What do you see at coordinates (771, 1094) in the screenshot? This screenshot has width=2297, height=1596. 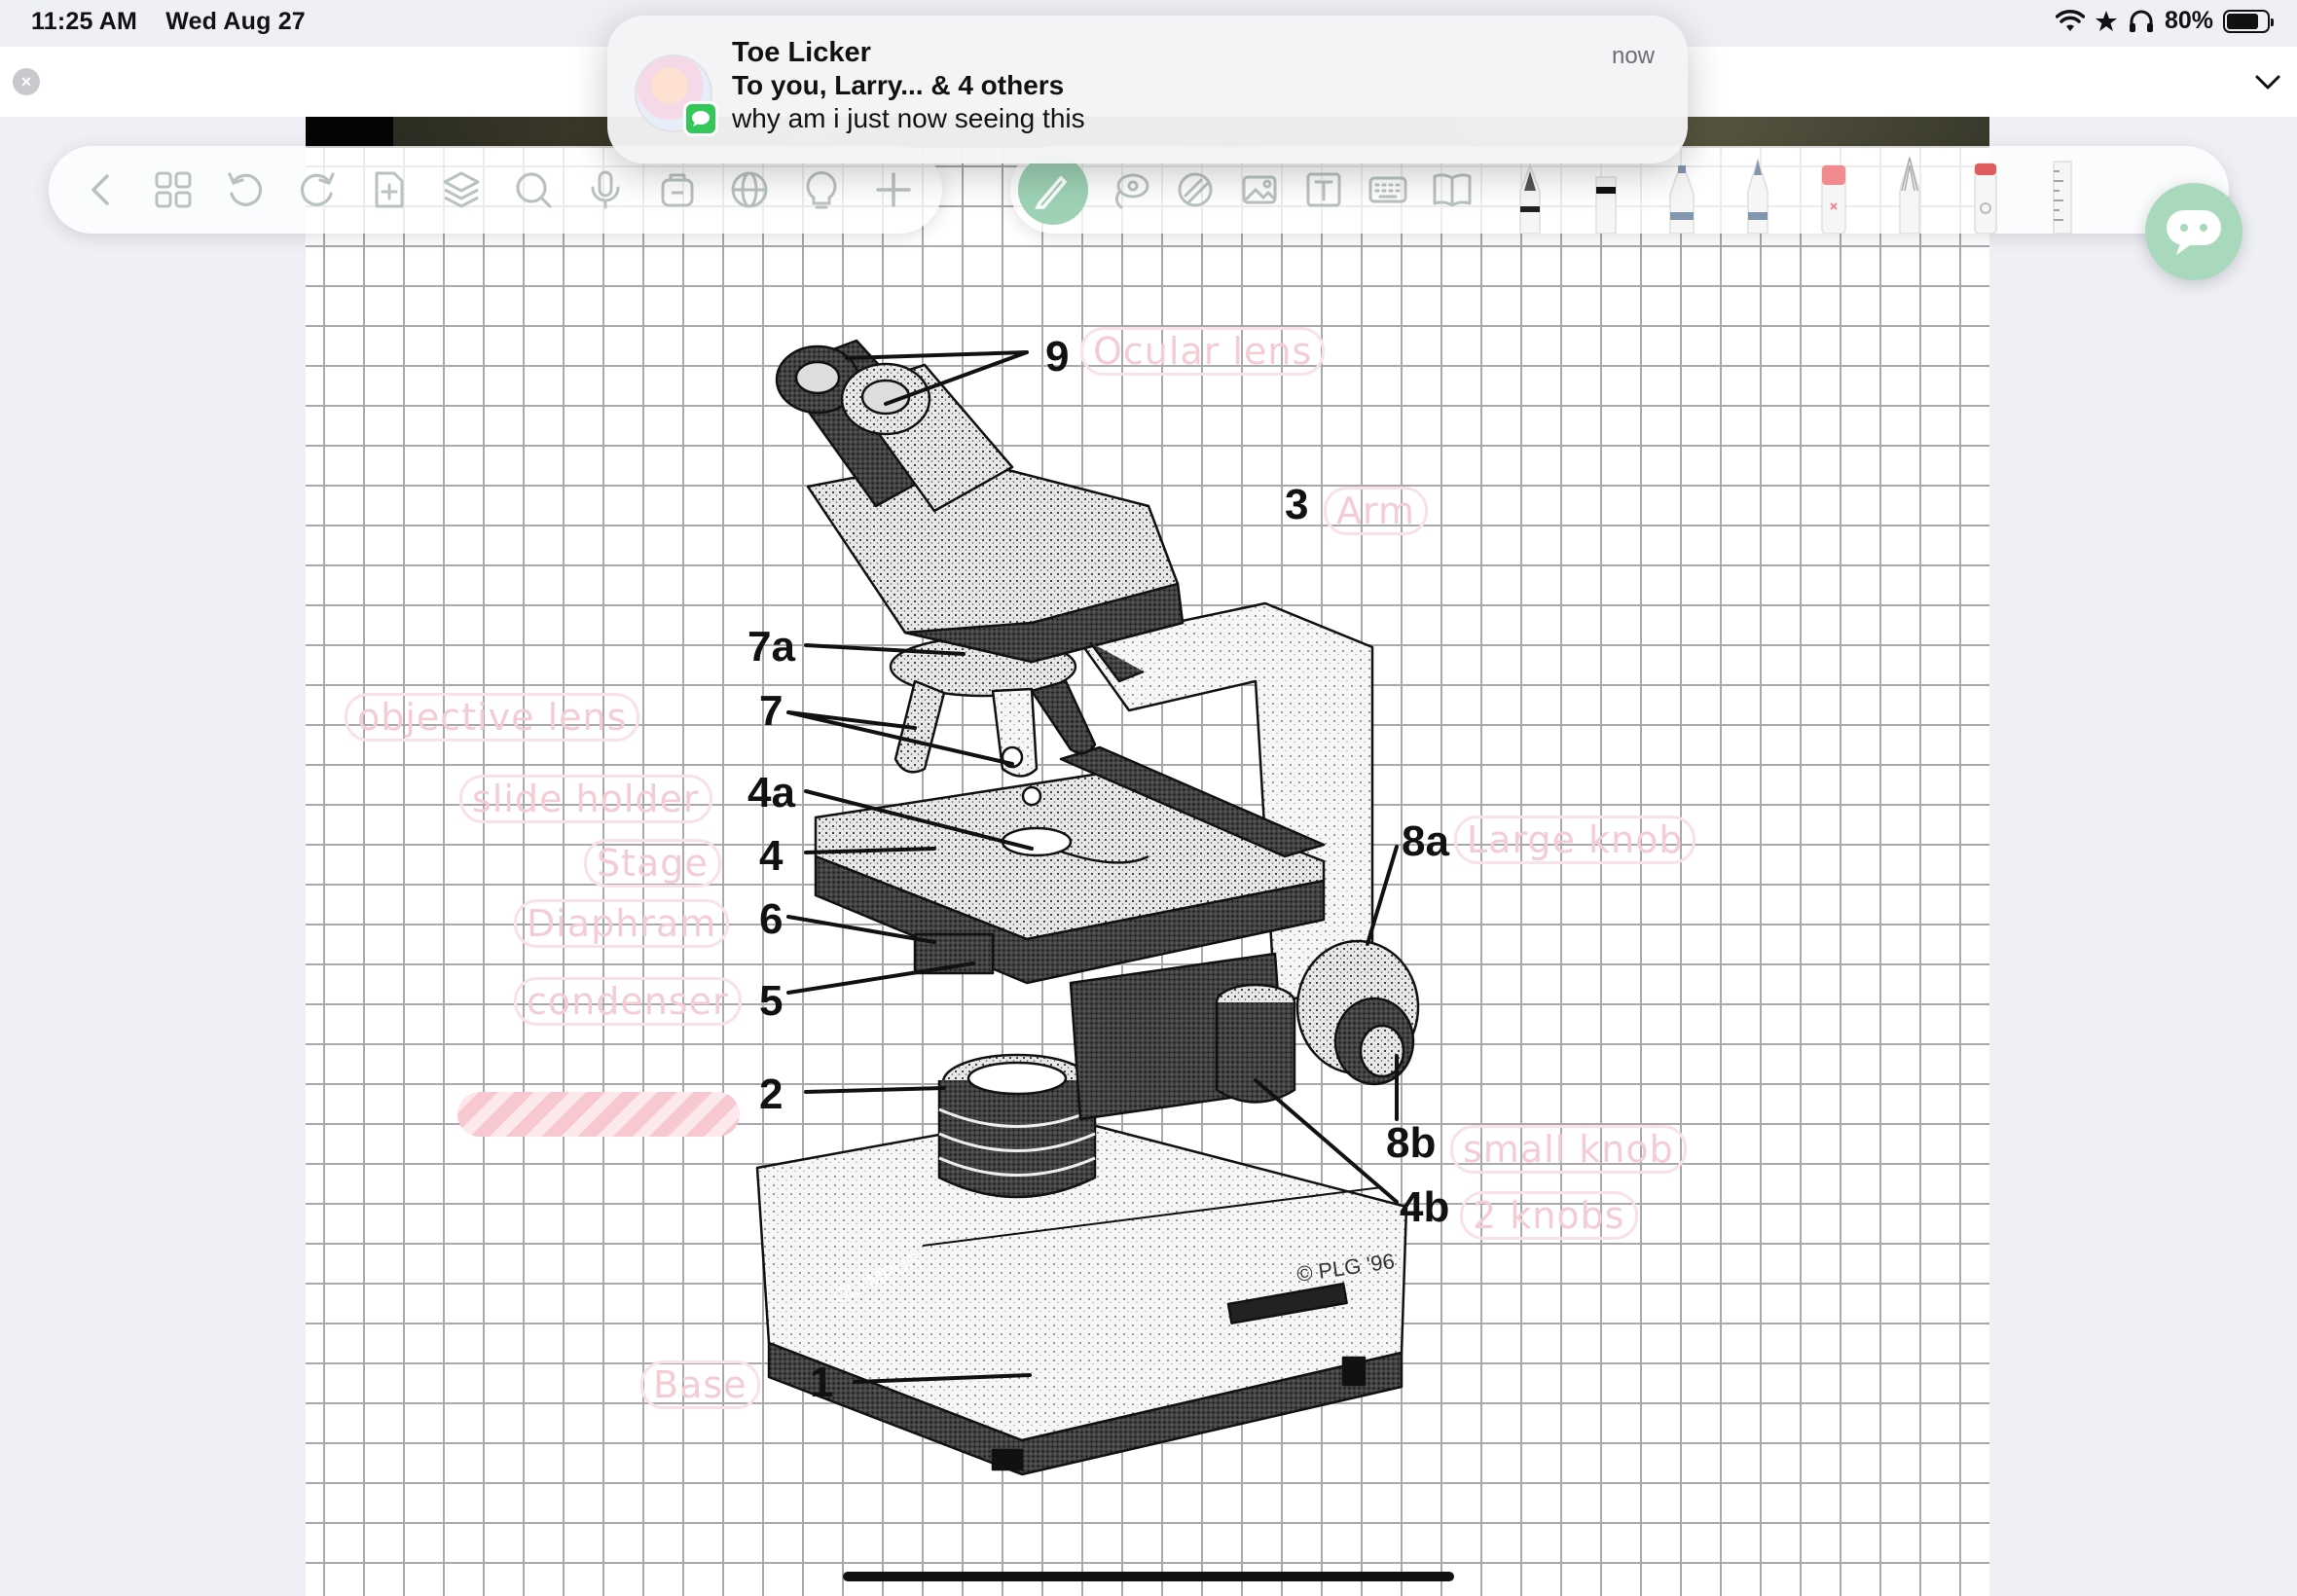 I see `label-2: 2` at bounding box center [771, 1094].